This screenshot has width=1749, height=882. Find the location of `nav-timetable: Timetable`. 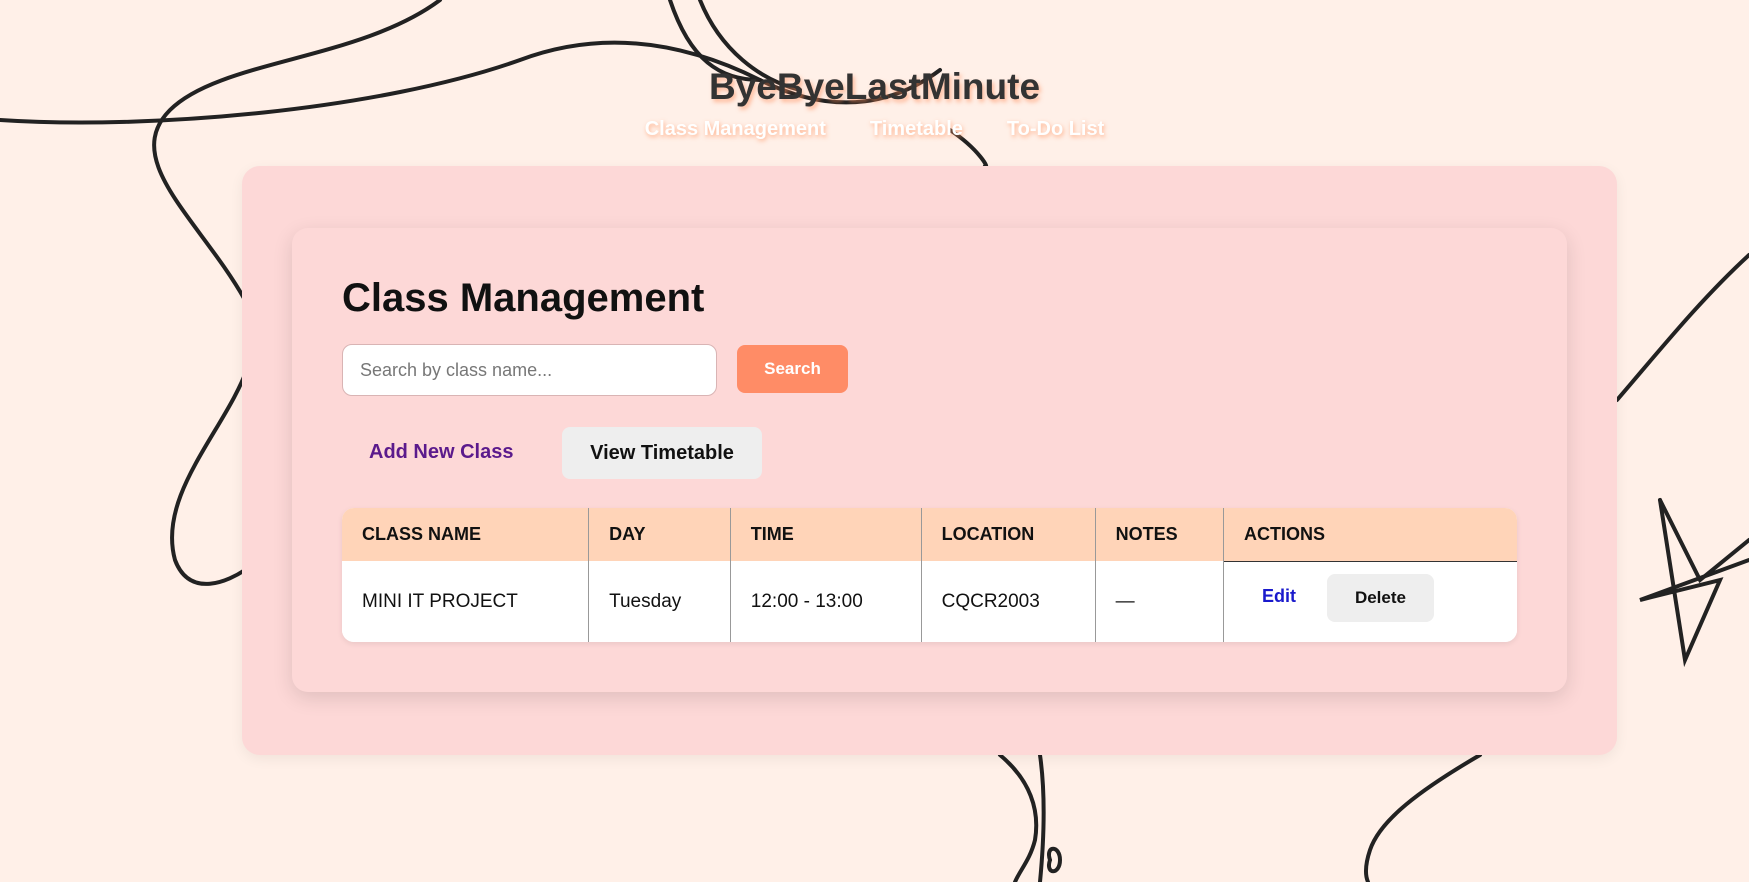

nav-timetable: Timetable is located at coordinates (916, 129).